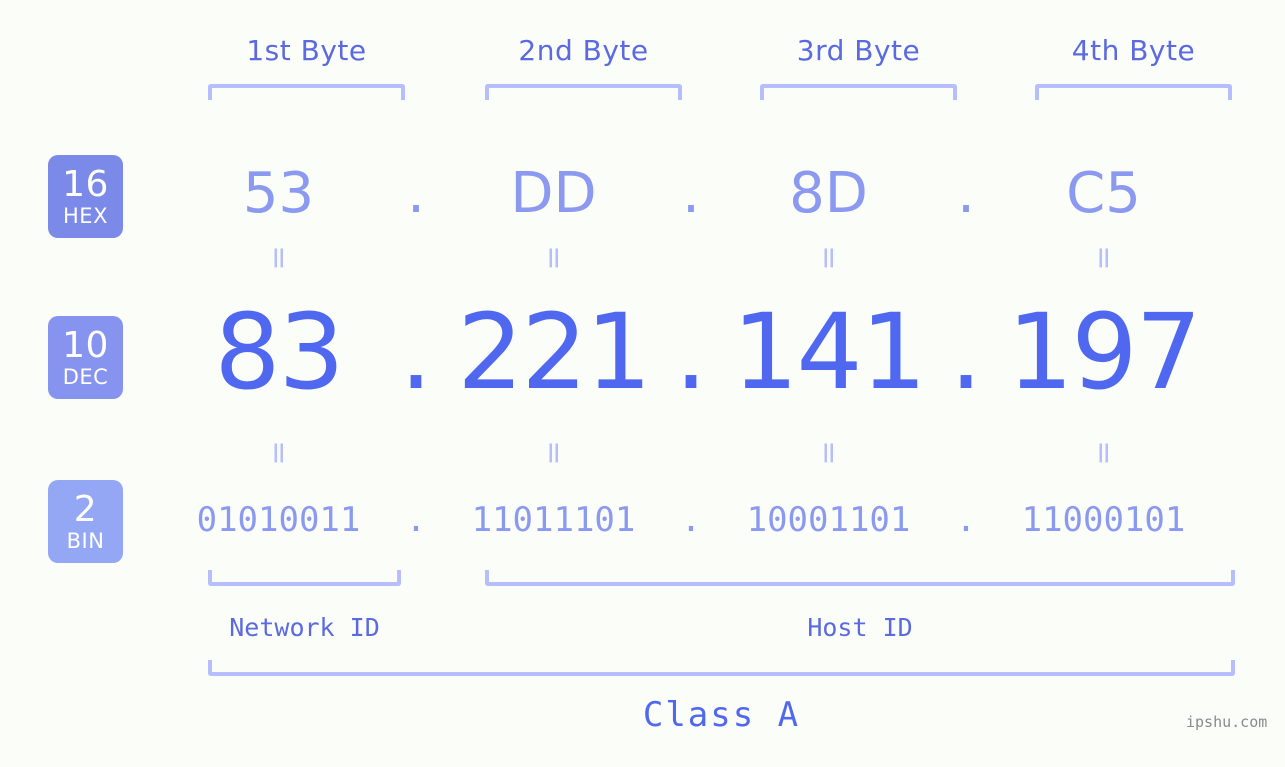 The image size is (1285, 767). What do you see at coordinates (860, 627) in the screenshot?
I see `host-id-label: Host ID` at bounding box center [860, 627].